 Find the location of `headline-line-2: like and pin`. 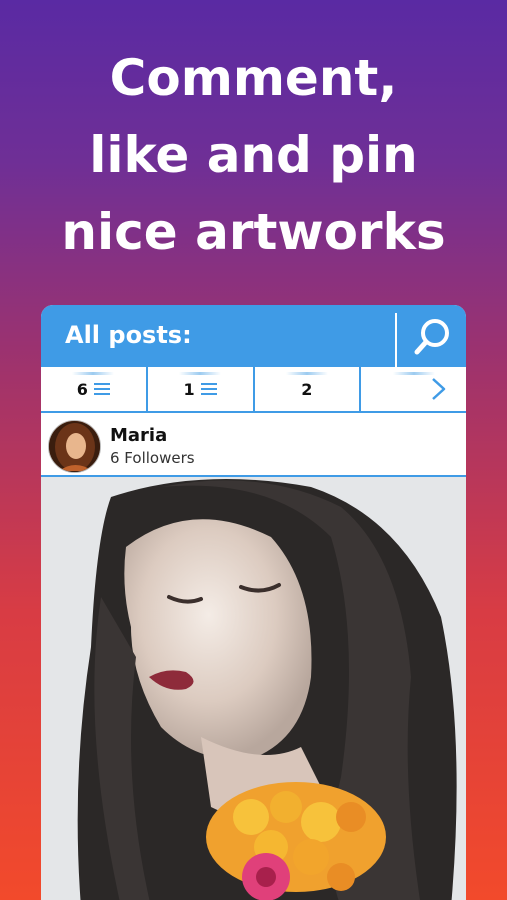

headline-line-2: like and pin is located at coordinates (253, 155).